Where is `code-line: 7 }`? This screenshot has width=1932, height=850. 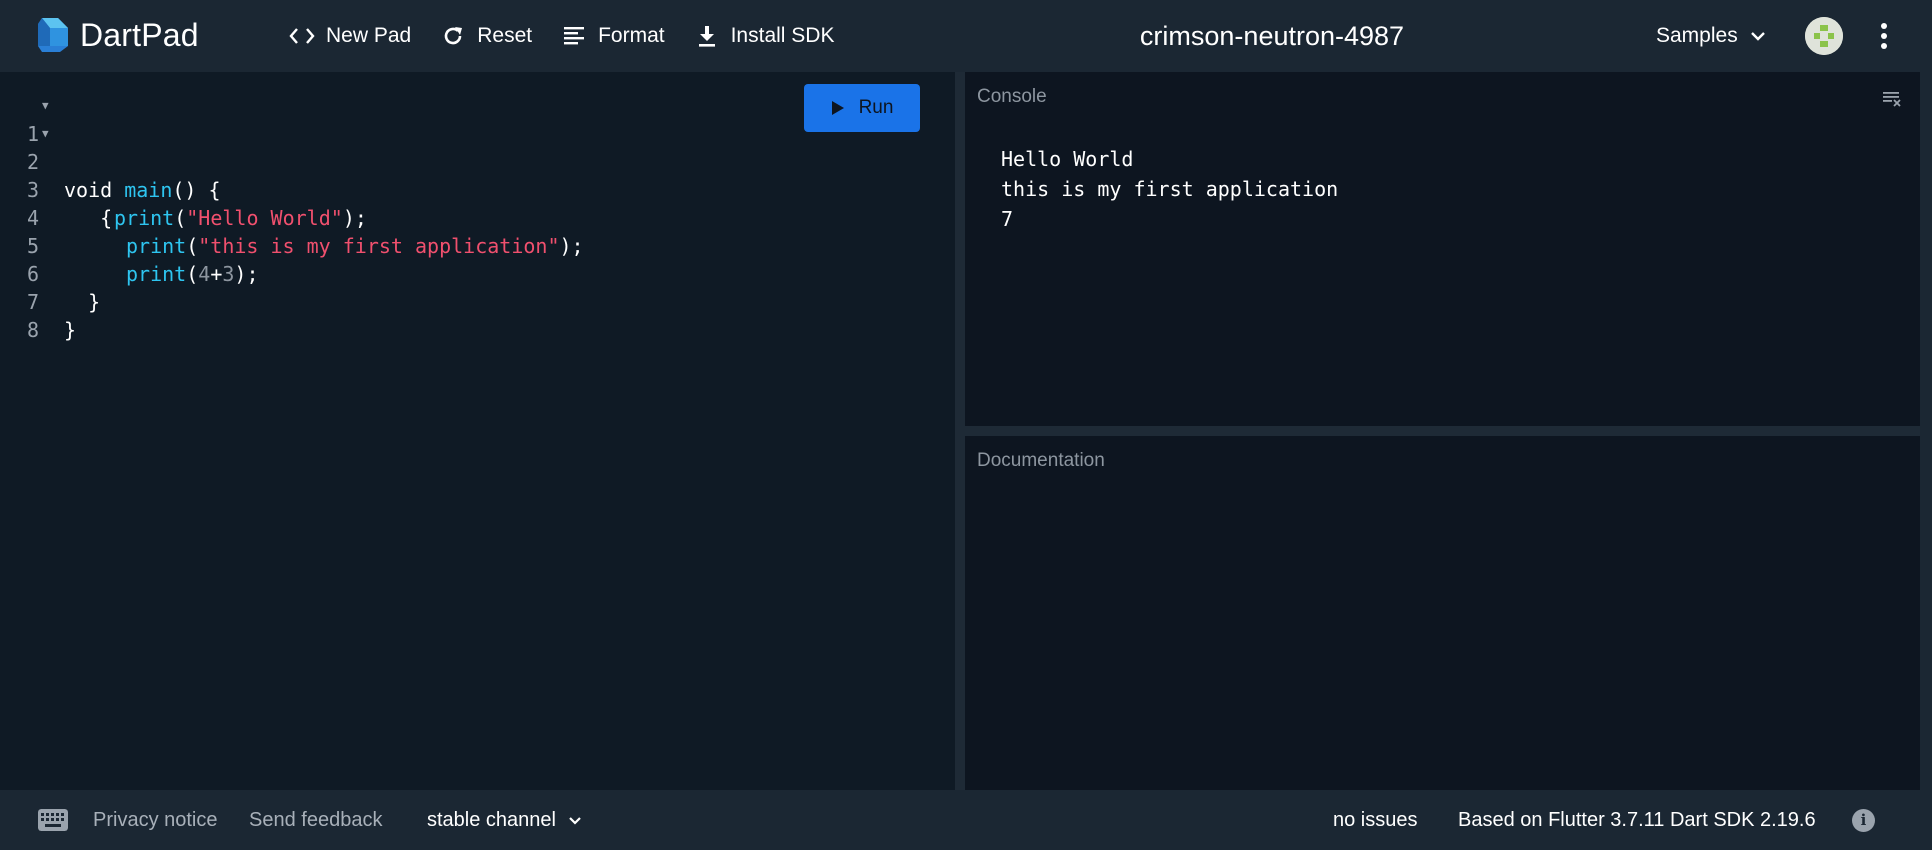
code-line: 7 } is located at coordinates (38, 301).